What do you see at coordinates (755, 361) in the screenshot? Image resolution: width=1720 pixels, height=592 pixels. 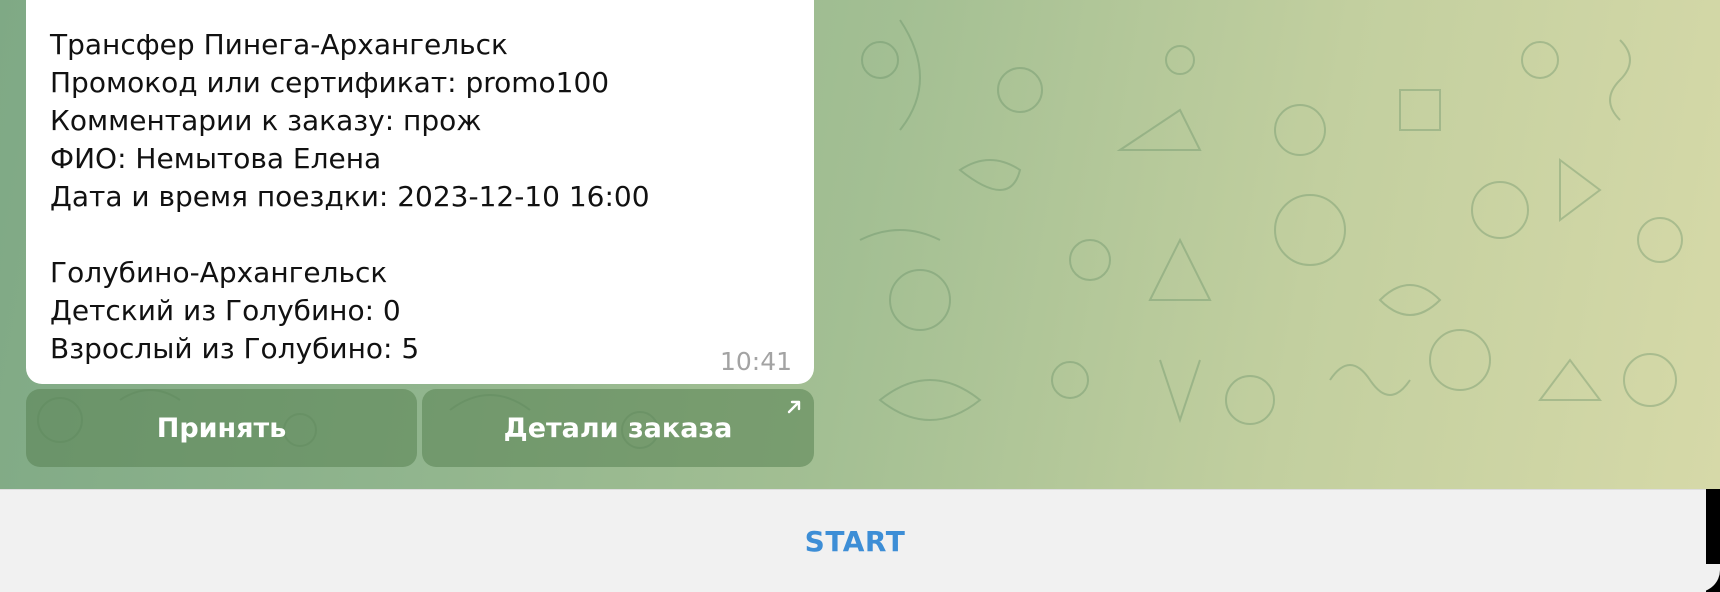 I see `message-time: 10:41` at bounding box center [755, 361].